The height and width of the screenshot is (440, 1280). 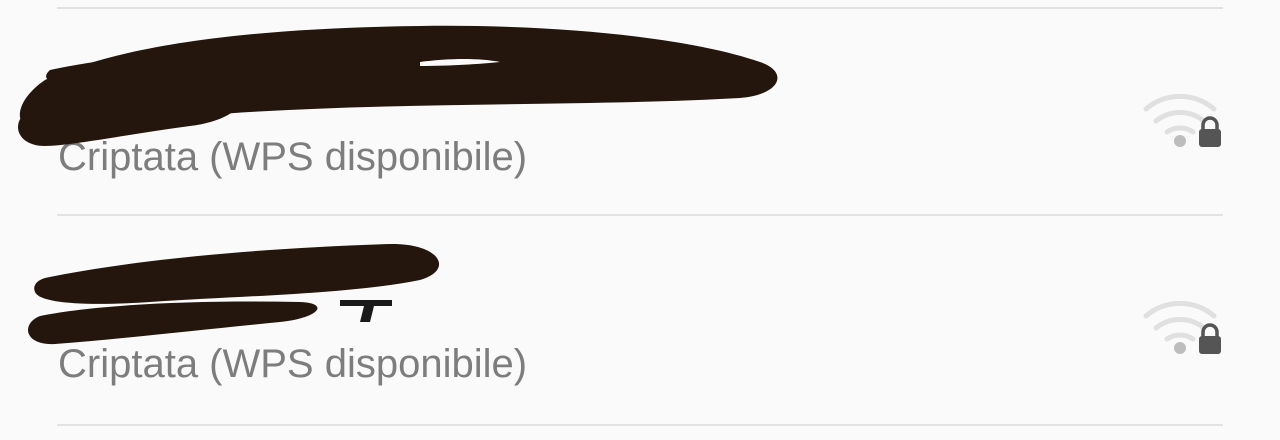 I want to click on list-divider, so click(x=640, y=425).